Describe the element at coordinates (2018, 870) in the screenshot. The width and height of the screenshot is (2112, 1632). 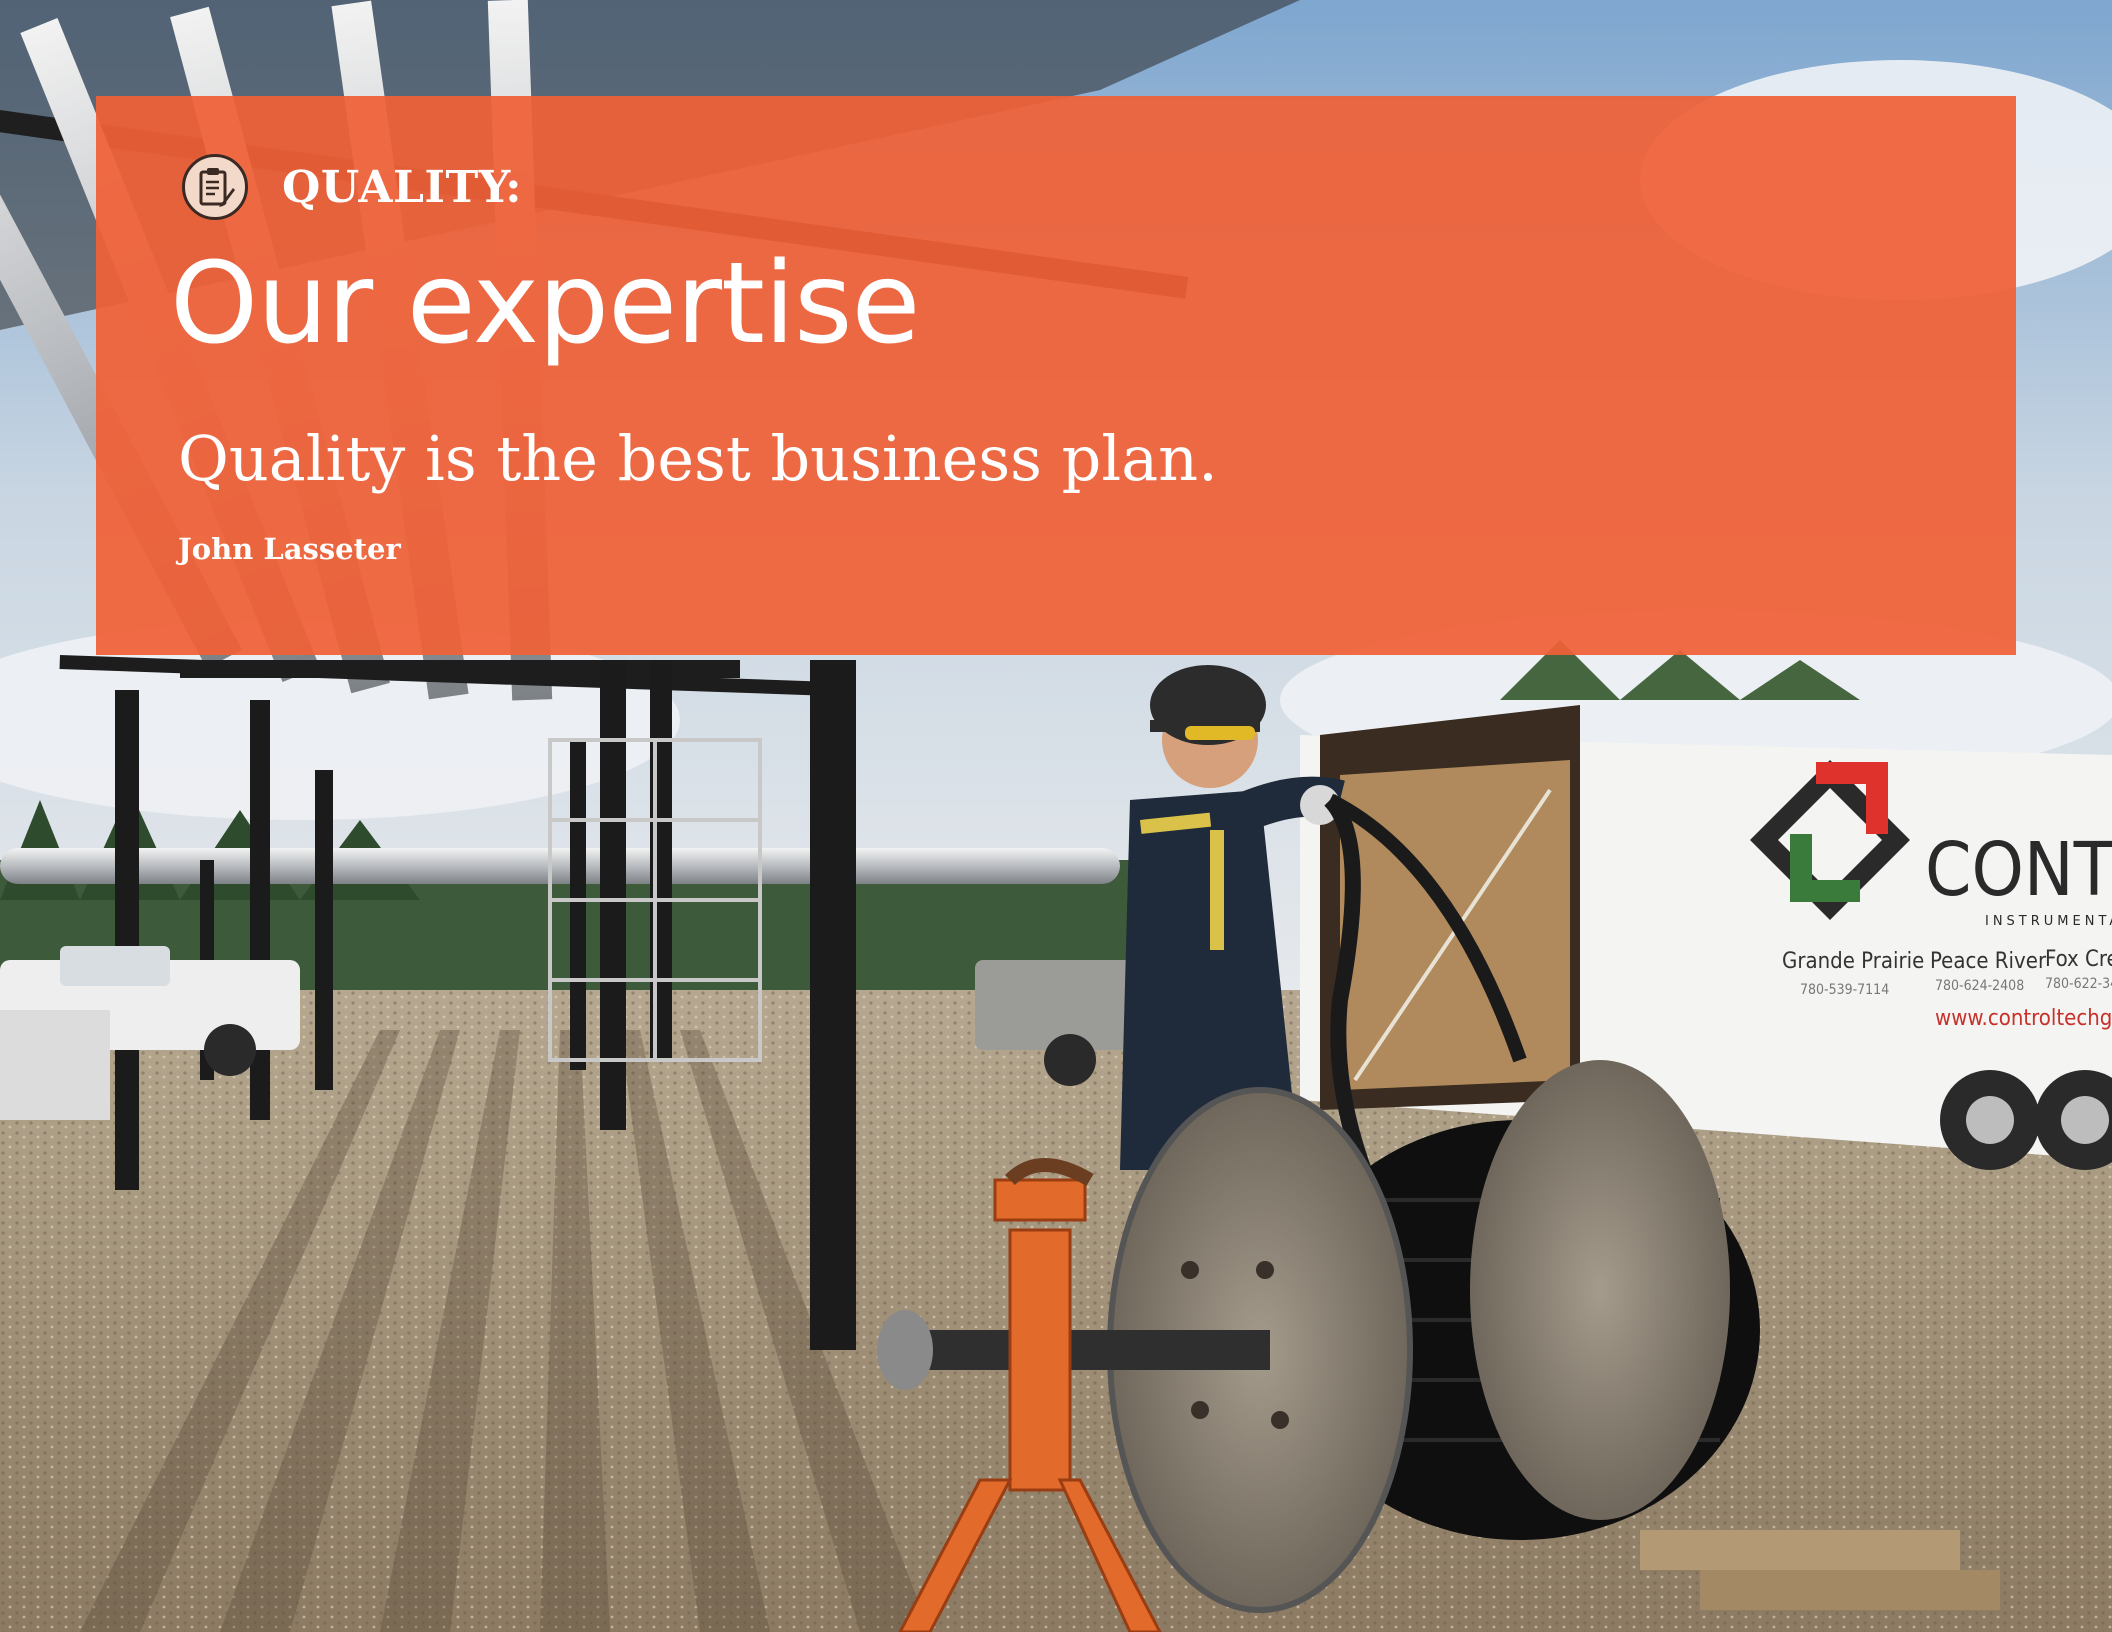
I see `trailer-brand-text: CONTRO` at that location.